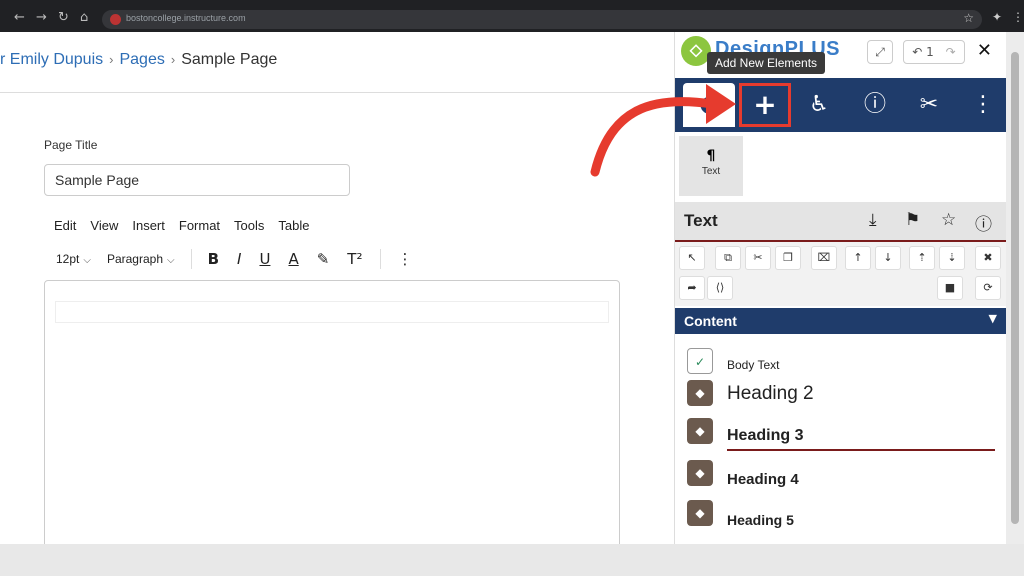 This screenshot has height=576, width=1024. What do you see at coordinates (765, 105) in the screenshot?
I see `add-new-elements-button: +` at bounding box center [765, 105].